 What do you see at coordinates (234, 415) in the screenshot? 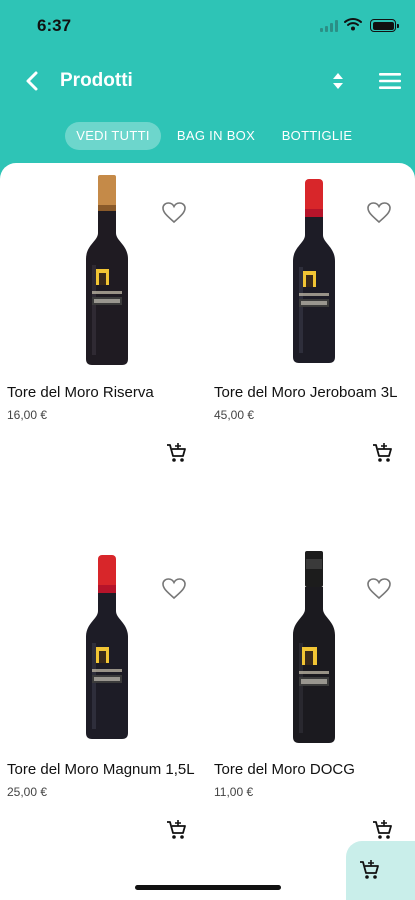
I see `product-price: 45,00 €` at bounding box center [234, 415].